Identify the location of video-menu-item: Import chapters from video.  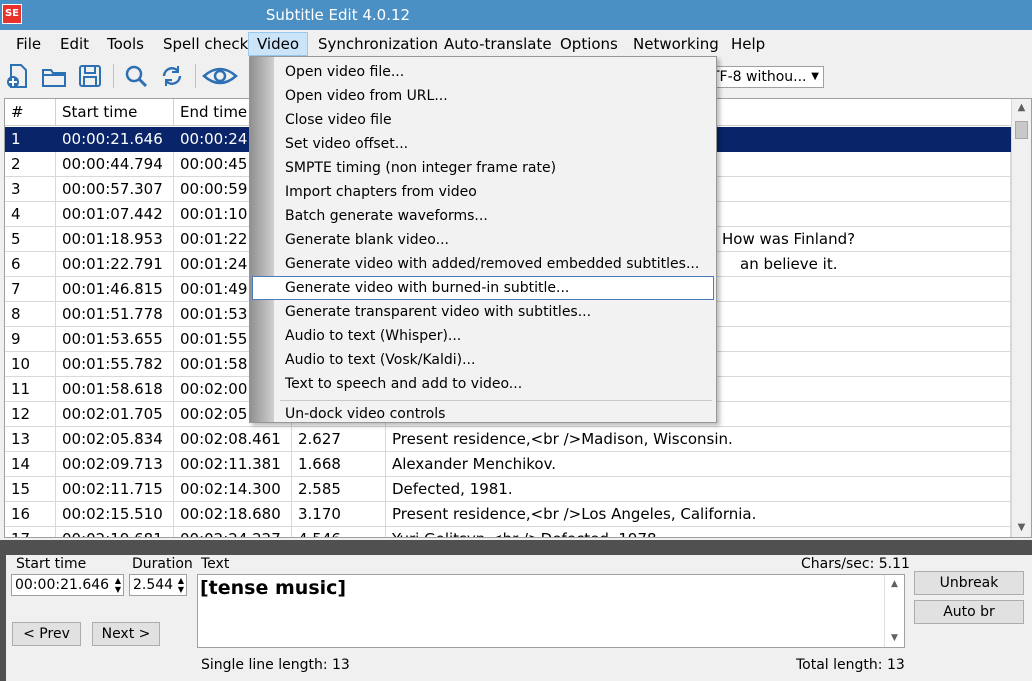
(483, 192).